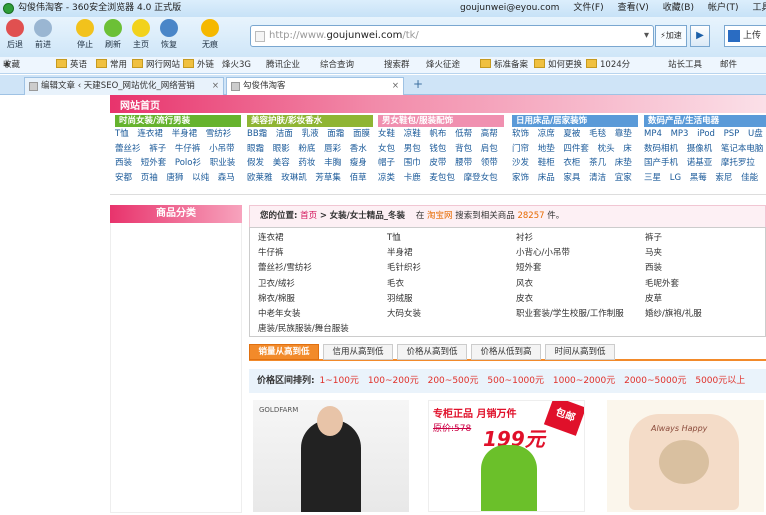  I want to click on restore-button: 恢复, so click(169, 34).